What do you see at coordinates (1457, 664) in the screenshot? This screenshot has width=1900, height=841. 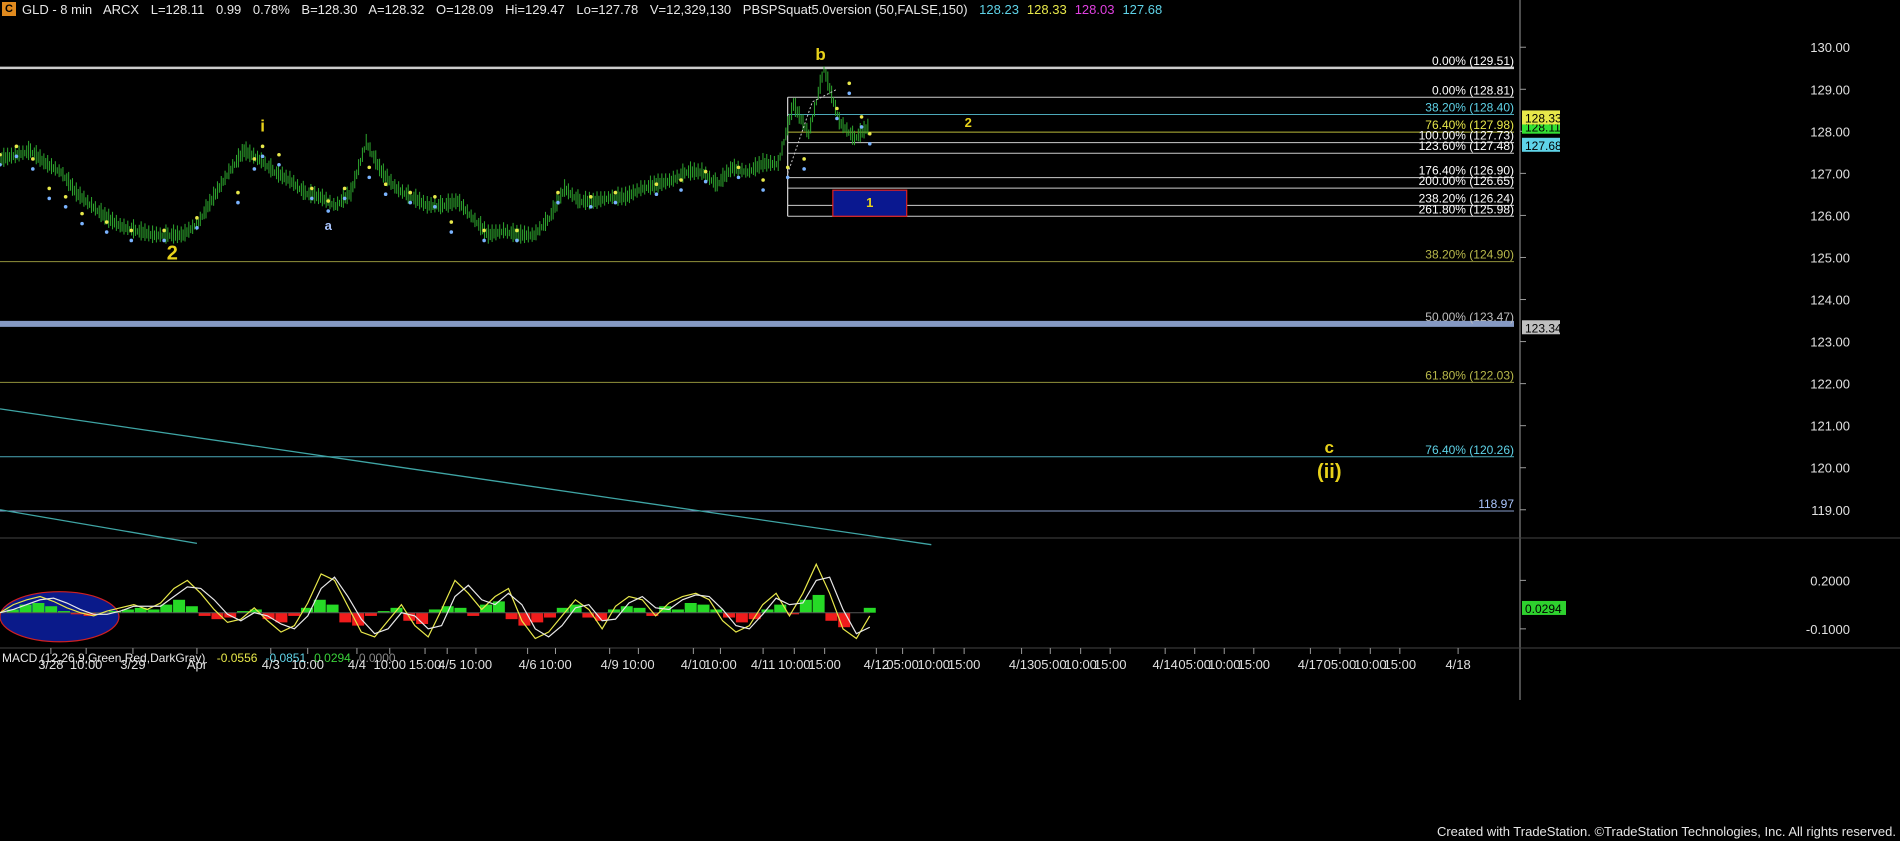 I see `x-tick-label-36: 4/18` at bounding box center [1457, 664].